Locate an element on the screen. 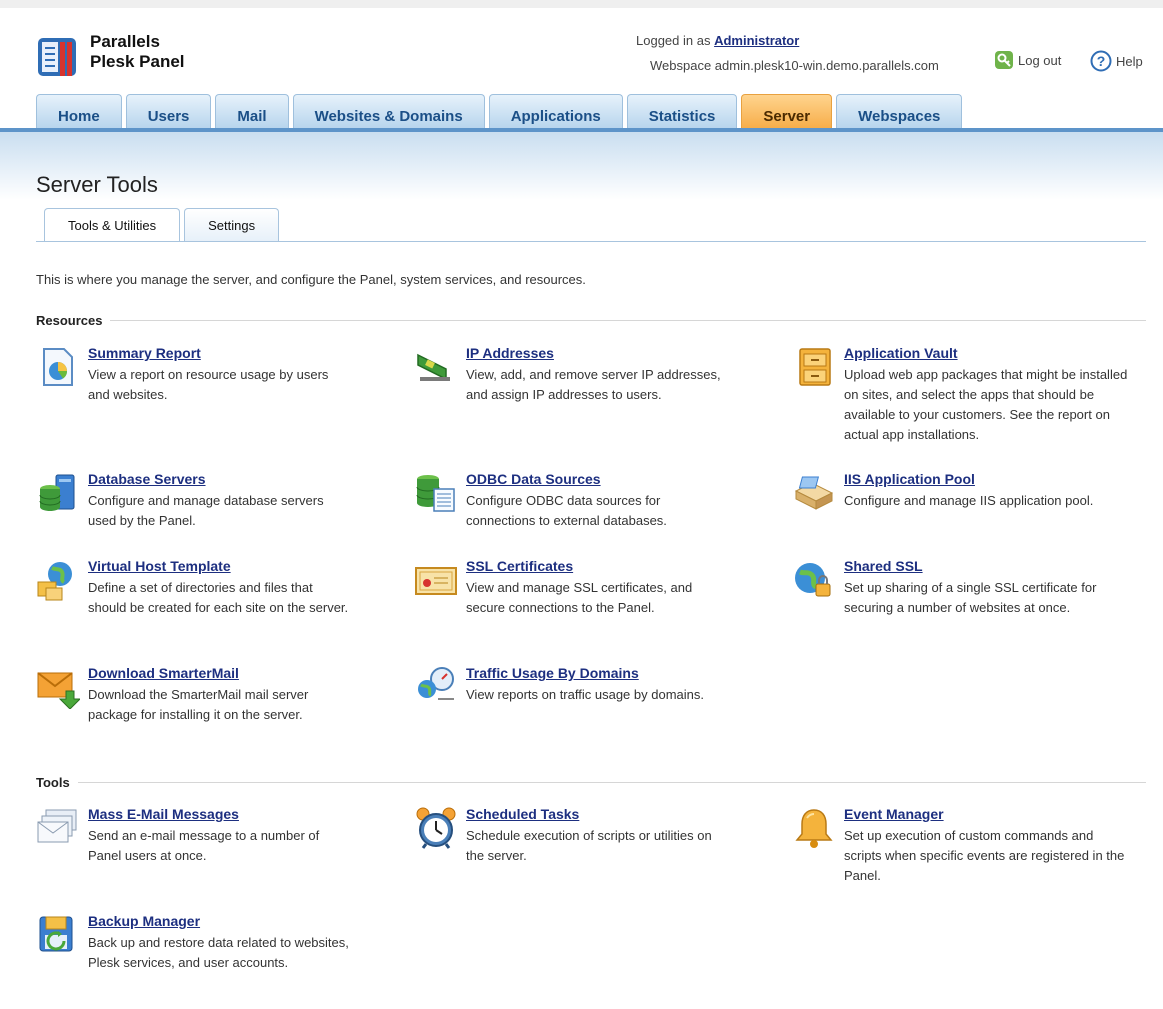  subtab-tools-utilities: Tools & Utilities is located at coordinates (112, 225).